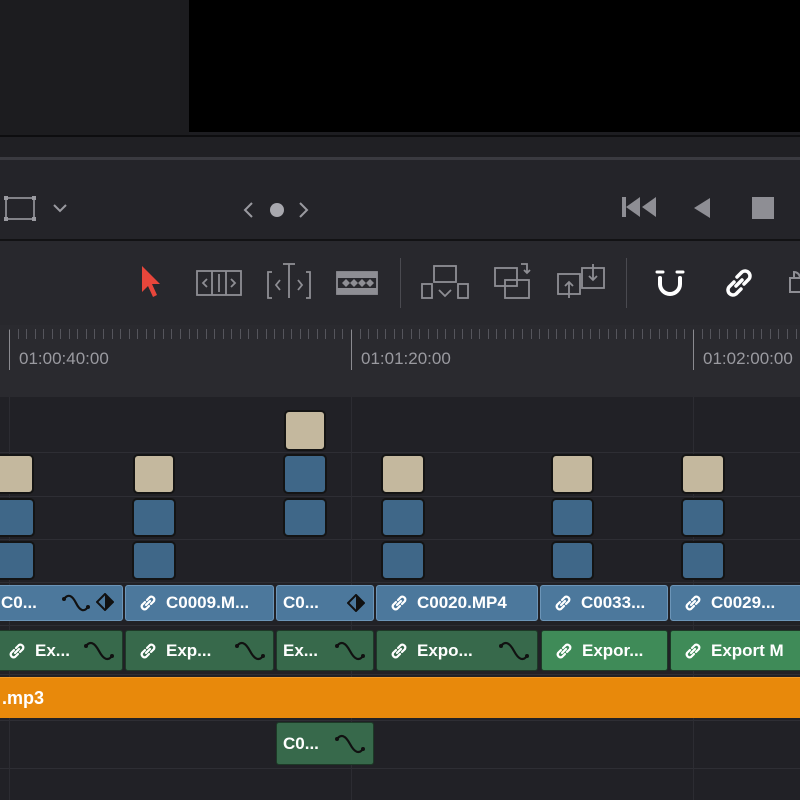 The width and height of the screenshot is (800, 800). Describe the element at coordinates (60, 210) in the screenshot. I see `chevron-down-icon` at that location.